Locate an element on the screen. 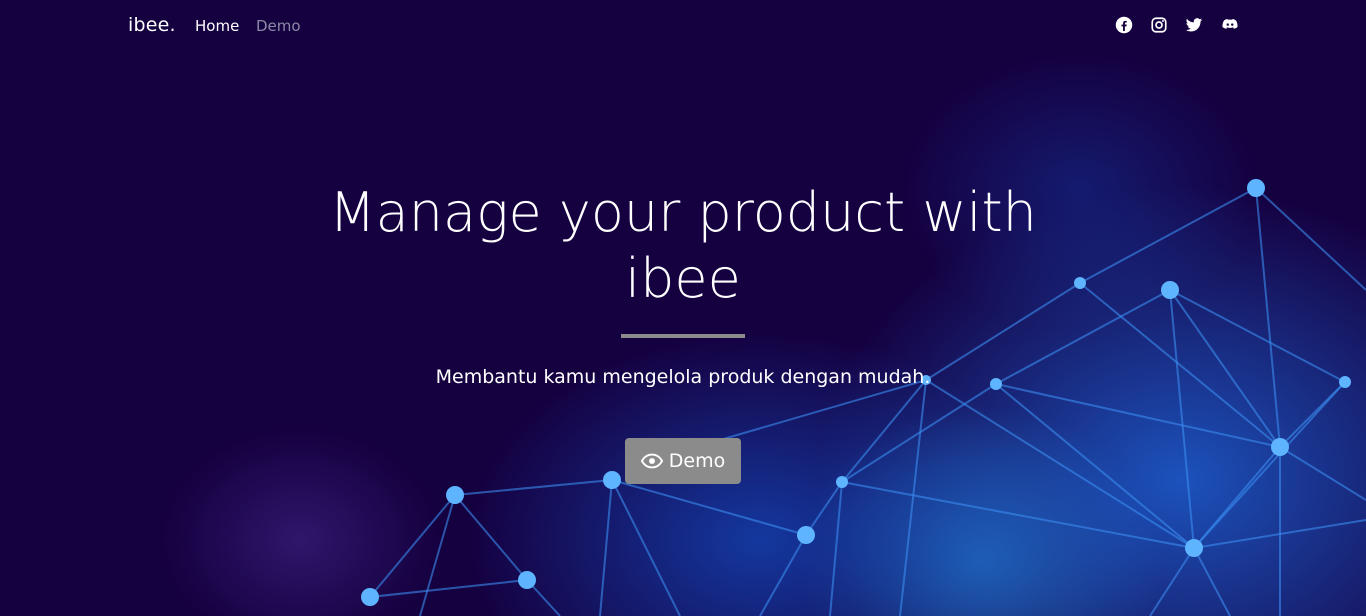 The image size is (1366, 616). facebook-icon is located at coordinates (1124, 25).